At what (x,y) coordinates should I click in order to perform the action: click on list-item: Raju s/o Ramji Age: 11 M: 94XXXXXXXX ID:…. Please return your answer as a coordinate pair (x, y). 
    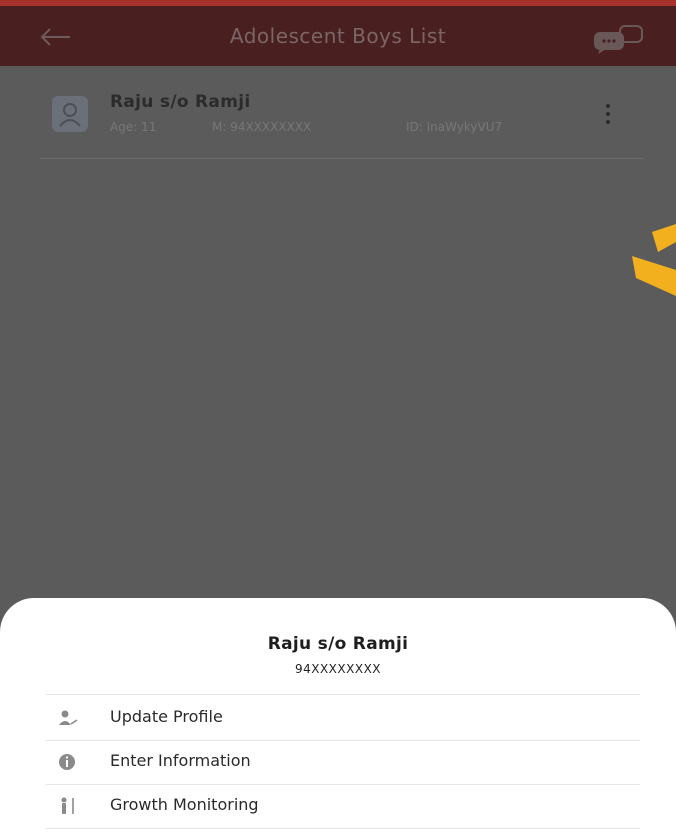
    Looking at the image, I should click on (342, 123).